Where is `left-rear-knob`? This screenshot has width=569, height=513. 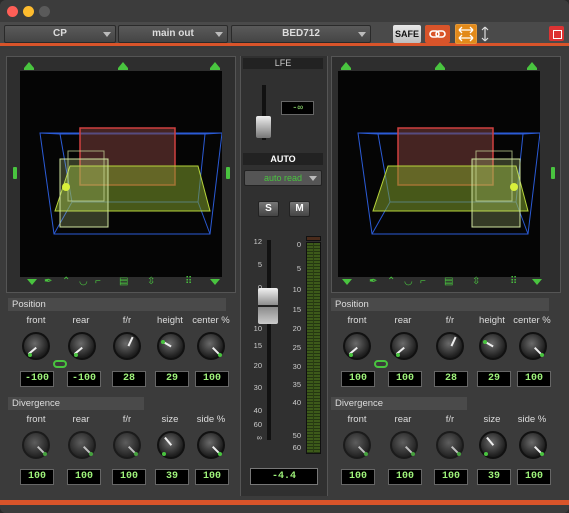 left-rear-knob is located at coordinates (82, 346).